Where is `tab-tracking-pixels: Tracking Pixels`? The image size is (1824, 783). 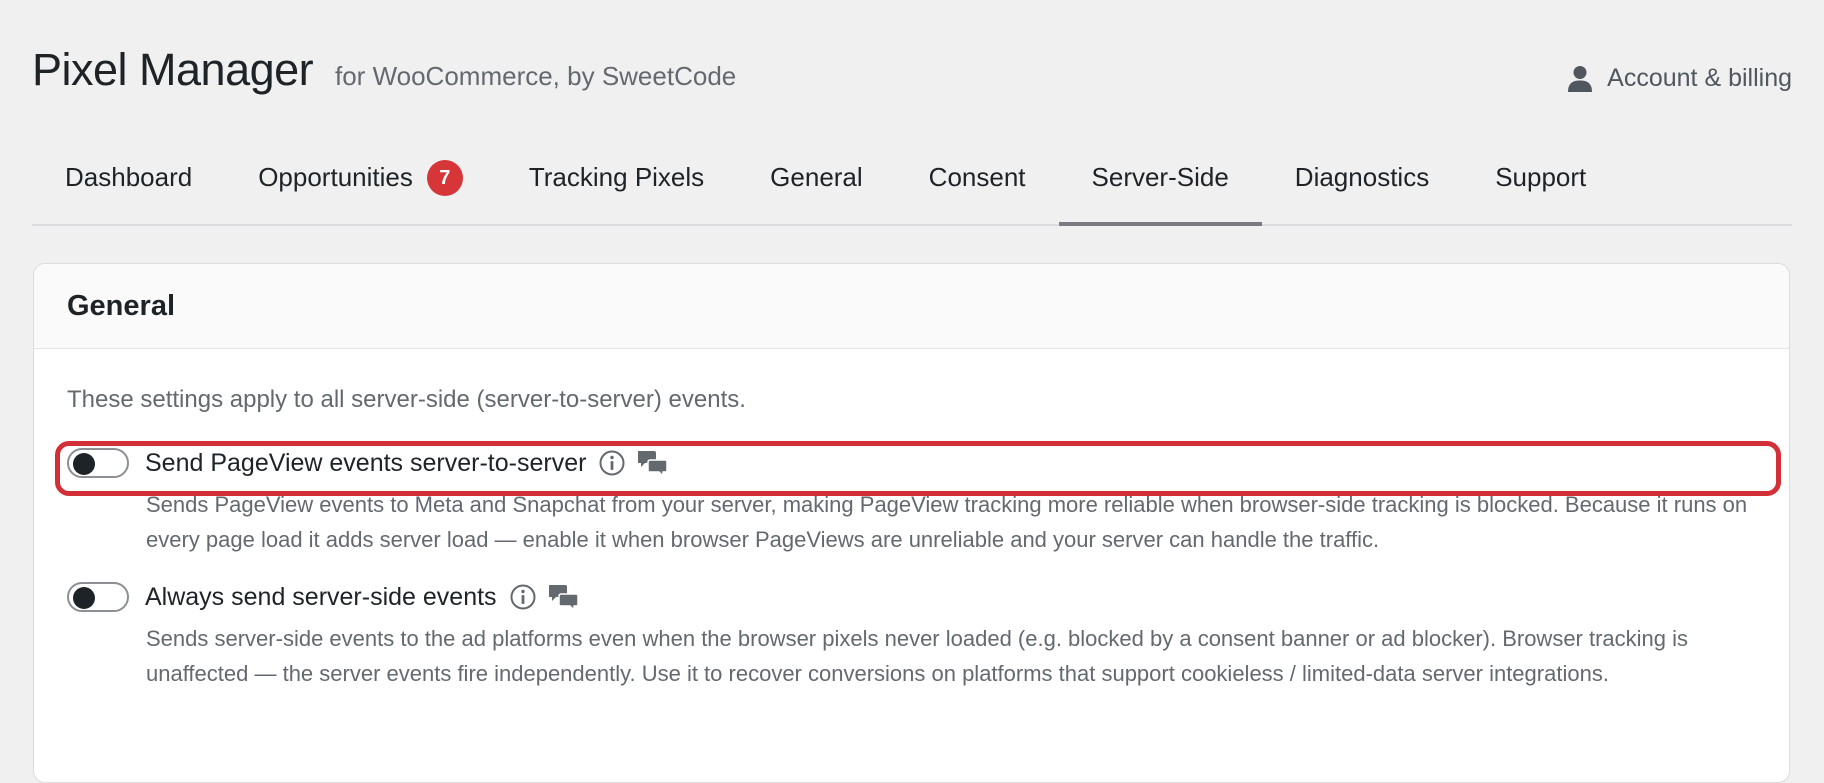
tab-tracking-pixels: Tracking Pixels is located at coordinates (616, 187).